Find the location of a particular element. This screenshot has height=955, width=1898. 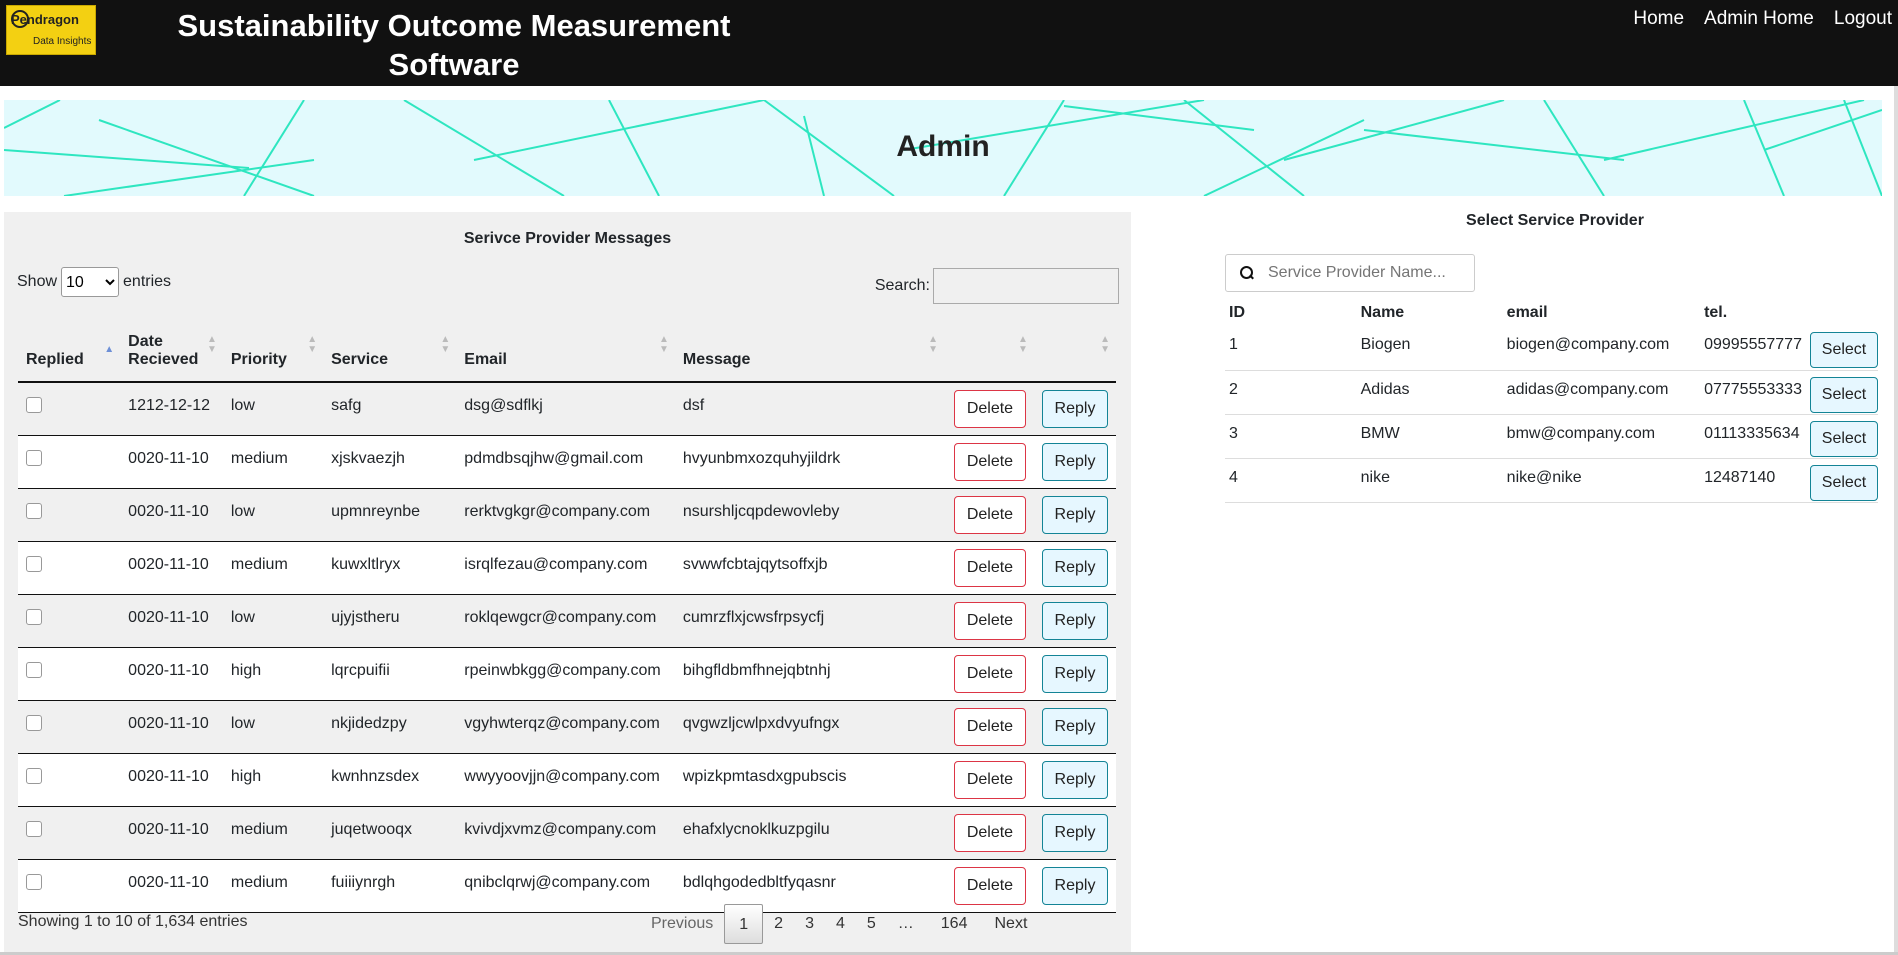

col-name: Name is located at coordinates (1382, 312).